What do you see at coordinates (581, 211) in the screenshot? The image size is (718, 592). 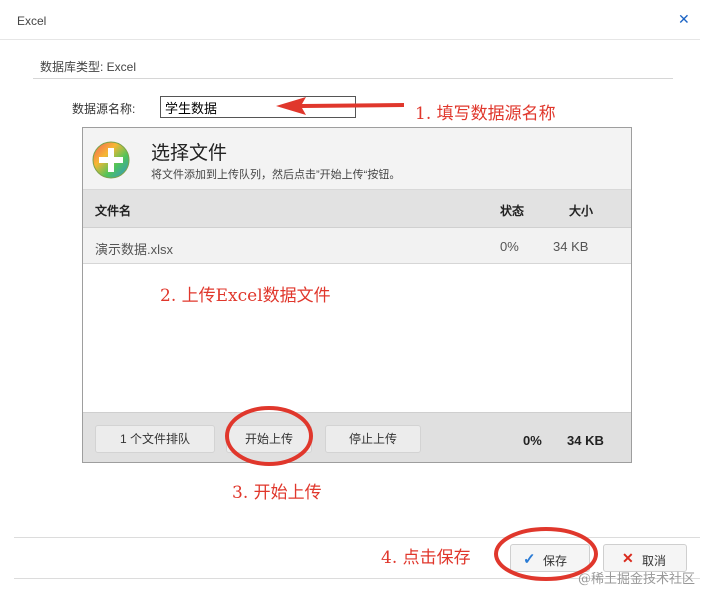 I see `col-size: 大小` at bounding box center [581, 211].